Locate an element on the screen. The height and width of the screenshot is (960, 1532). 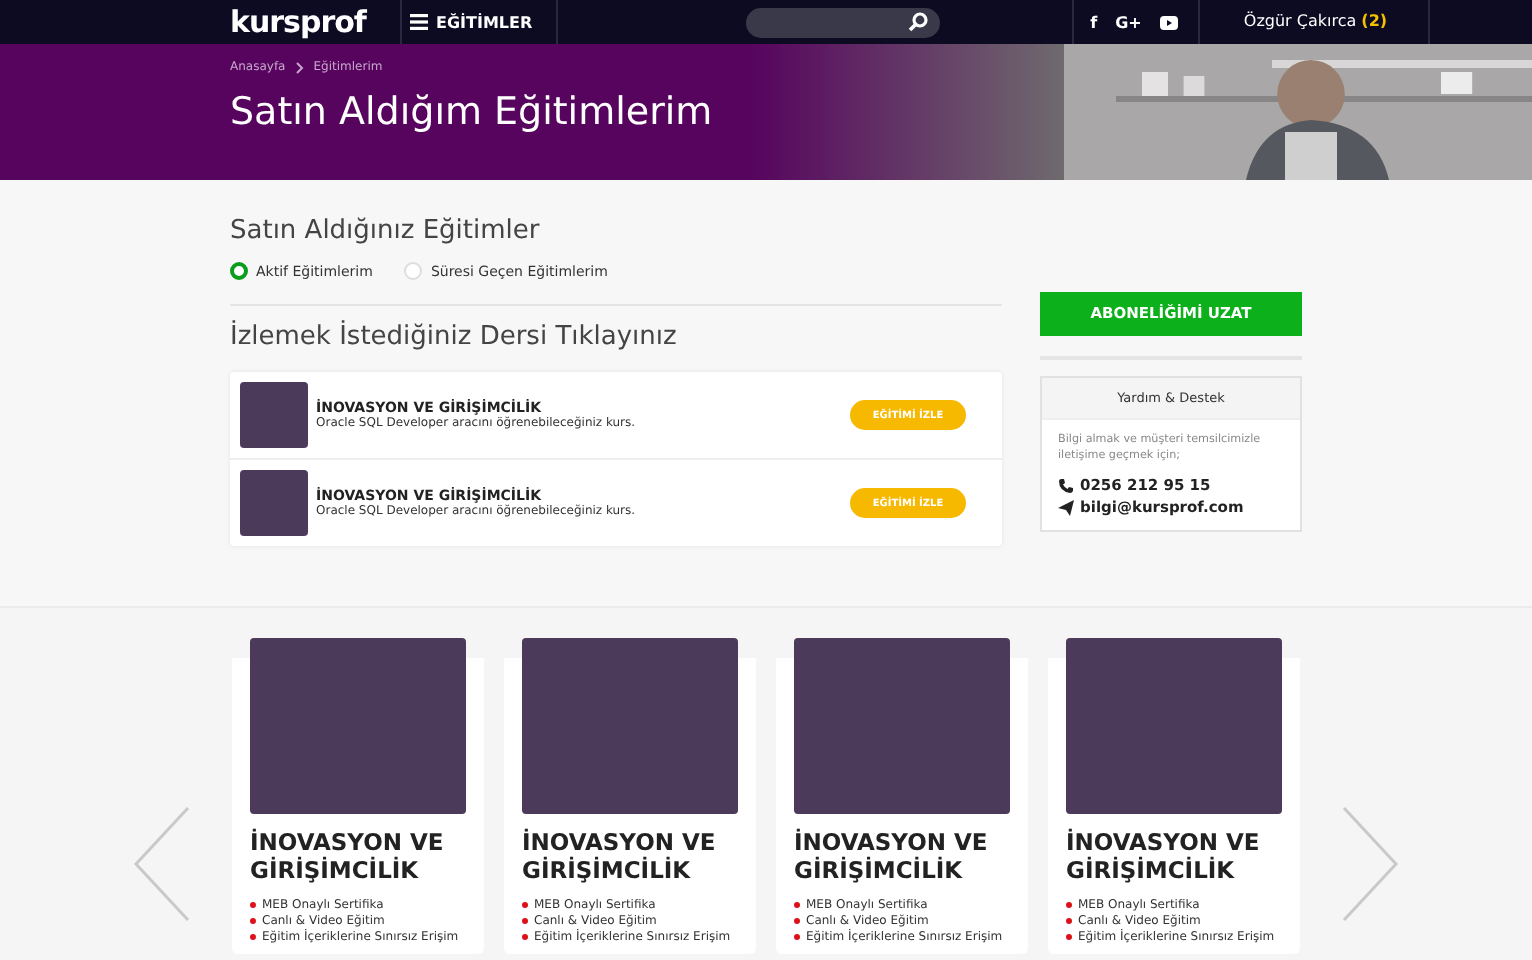
facebook-link: f is located at coordinates (1094, 22).